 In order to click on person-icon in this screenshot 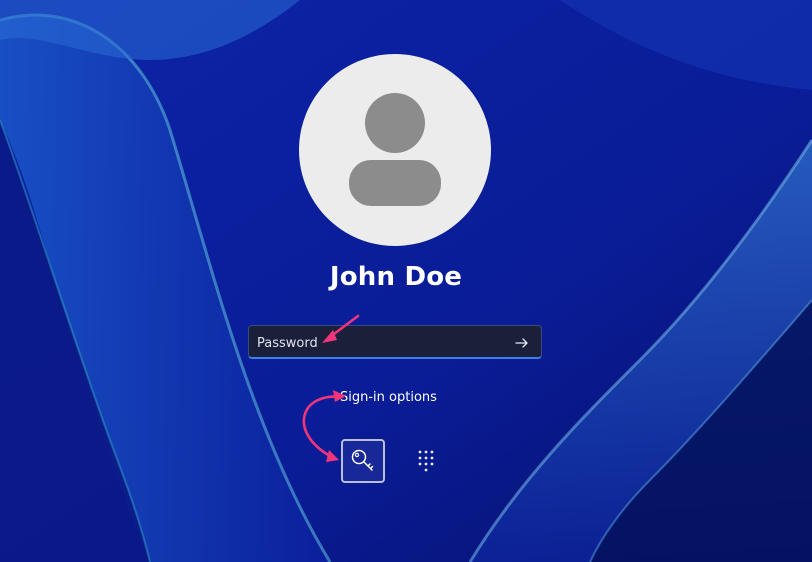, I will do `click(395, 149)`.